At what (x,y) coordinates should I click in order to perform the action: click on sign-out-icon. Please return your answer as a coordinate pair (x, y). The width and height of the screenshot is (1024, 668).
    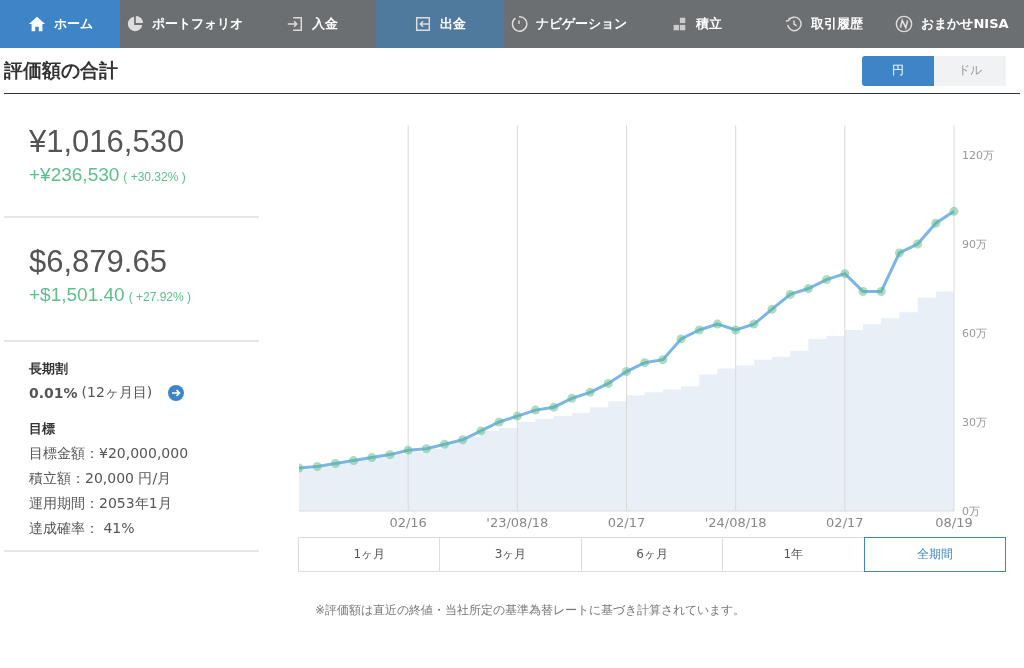
    Looking at the image, I should click on (423, 24).